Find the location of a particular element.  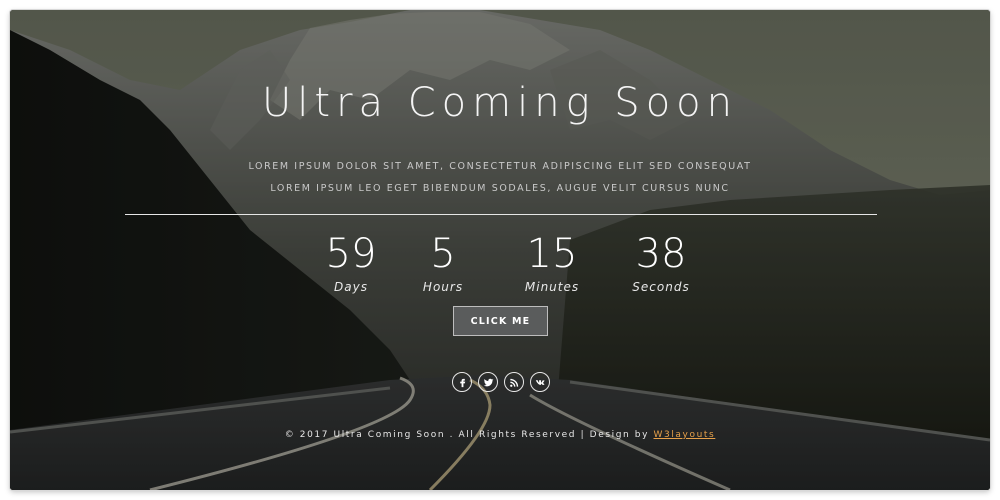

page-title: Ultra Coming Soon is located at coordinates (500, 103).